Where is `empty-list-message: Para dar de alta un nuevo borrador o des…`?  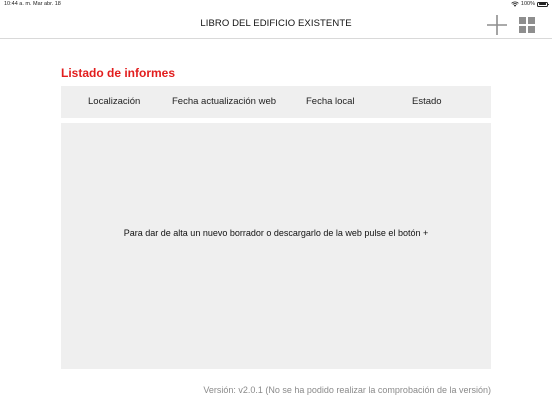
empty-list-message: Para dar de alta un nuevo borrador o des… is located at coordinates (276, 233).